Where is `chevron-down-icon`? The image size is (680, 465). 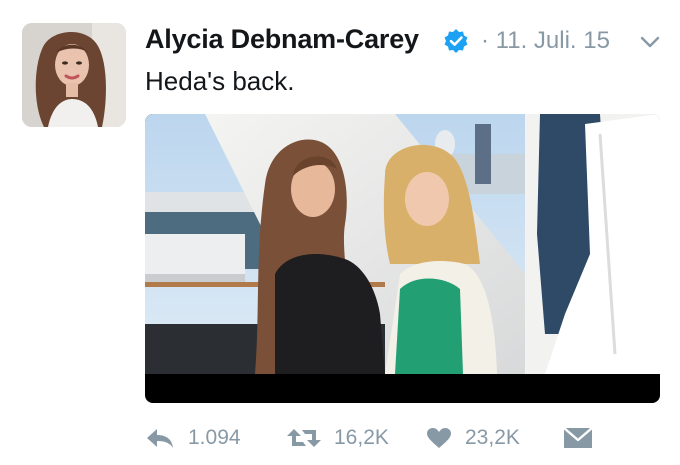 chevron-down-icon is located at coordinates (650, 42).